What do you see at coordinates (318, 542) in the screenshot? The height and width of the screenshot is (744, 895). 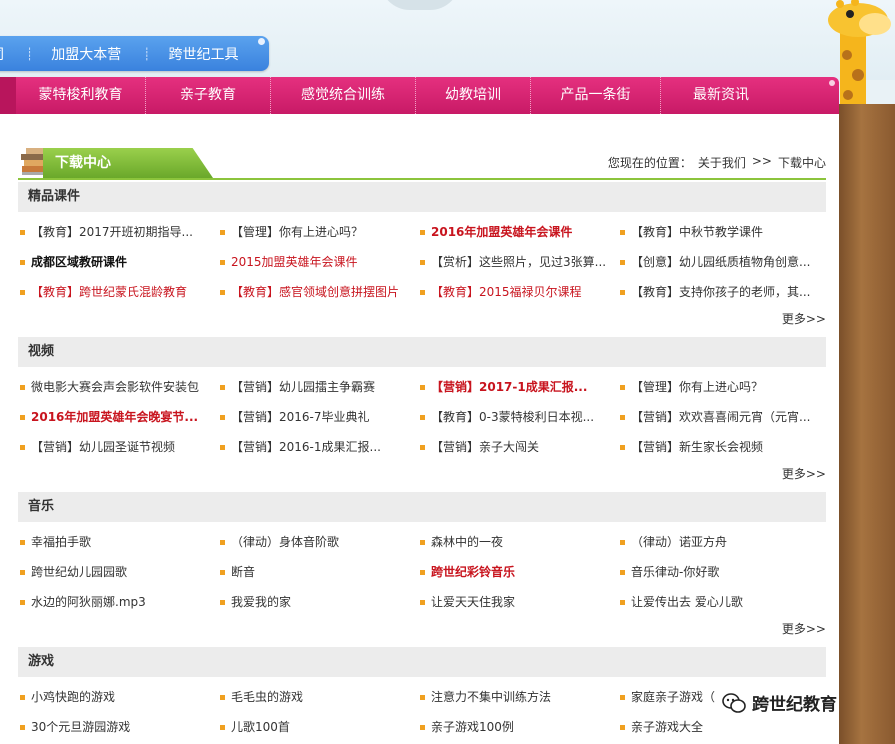 I see `list-item: （律动）身体音阶歌` at bounding box center [318, 542].